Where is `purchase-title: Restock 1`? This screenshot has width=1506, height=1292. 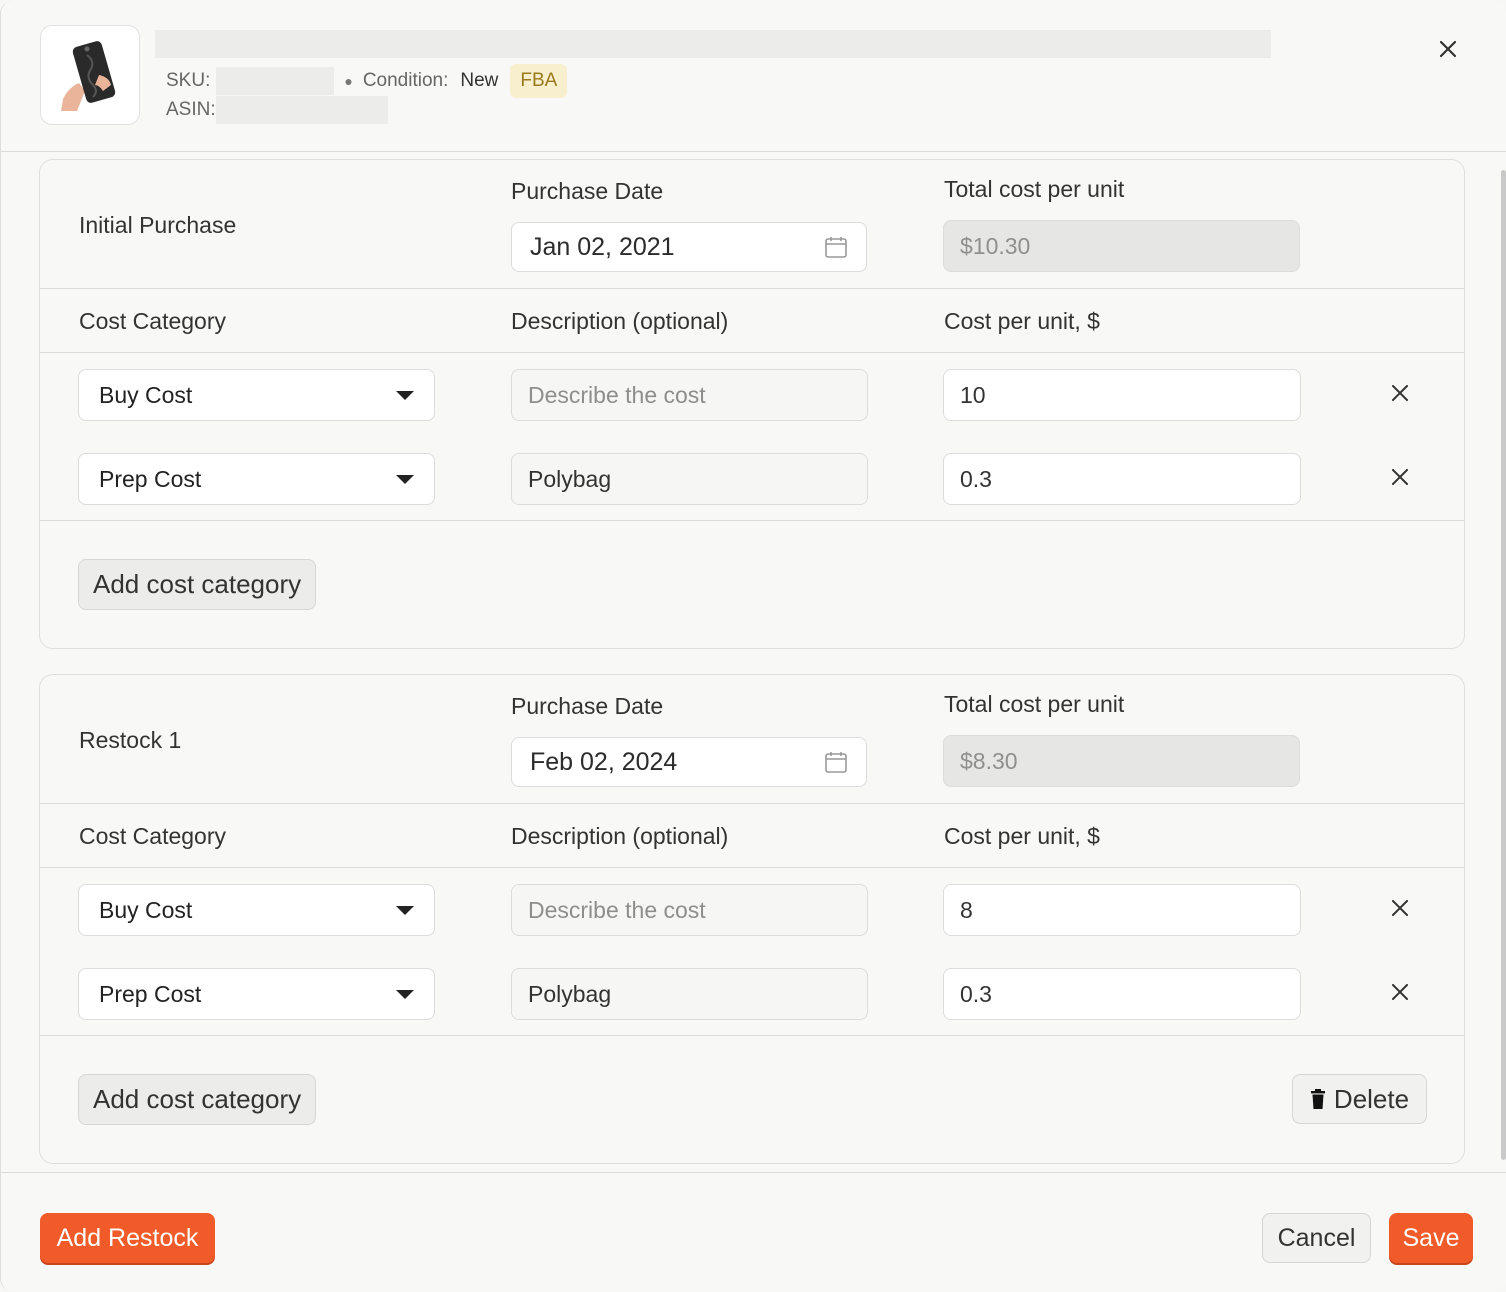
purchase-title: Restock 1 is located at coordinates (130, 740).